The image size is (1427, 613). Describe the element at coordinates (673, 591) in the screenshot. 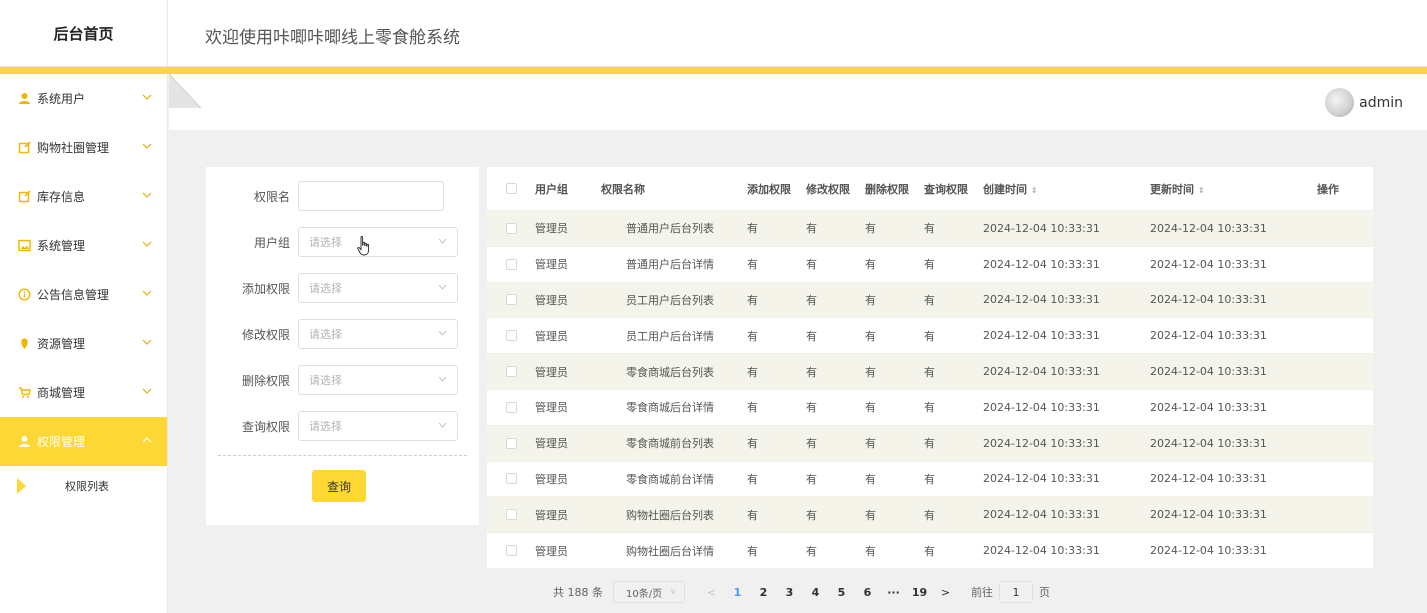

I see `chevron-down-icon: ∨` at that location.